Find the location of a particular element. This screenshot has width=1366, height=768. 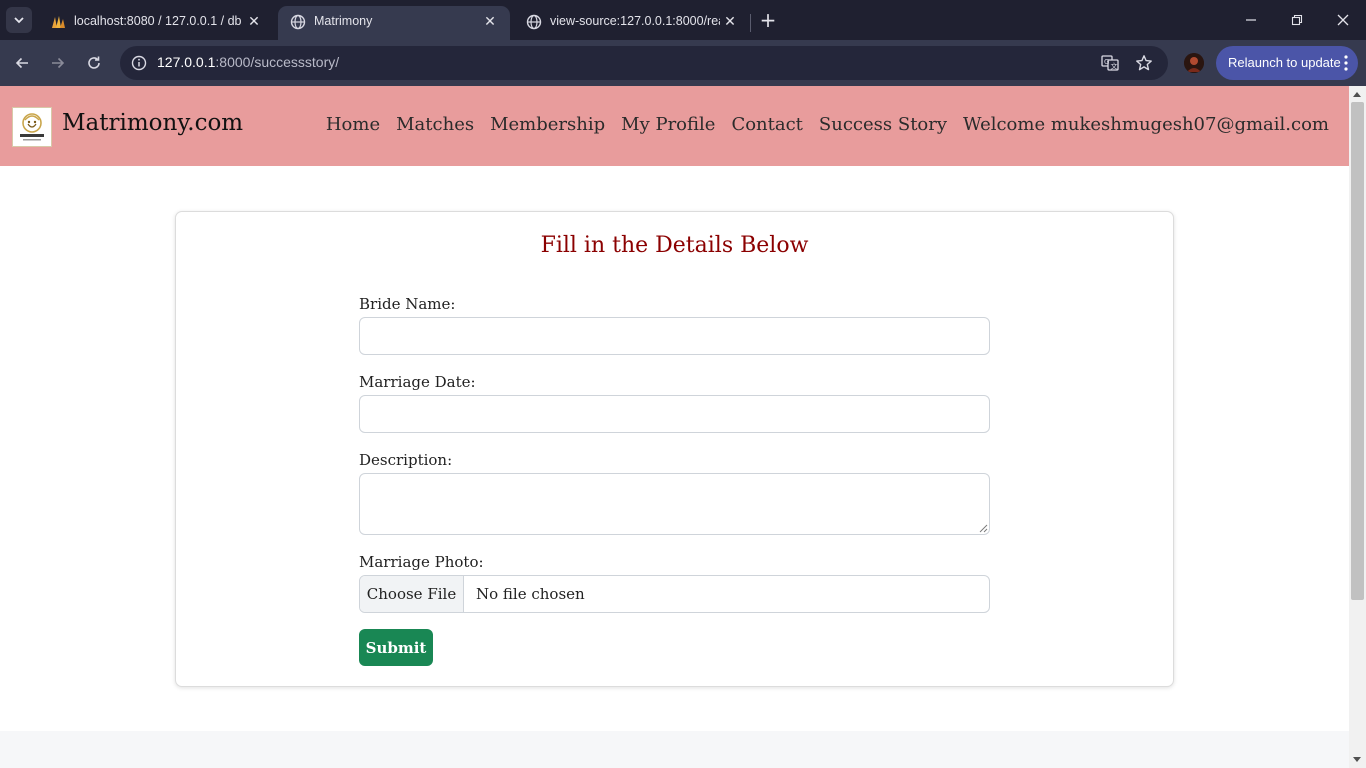

nav-home: Home is located at coordinates (353, 124).